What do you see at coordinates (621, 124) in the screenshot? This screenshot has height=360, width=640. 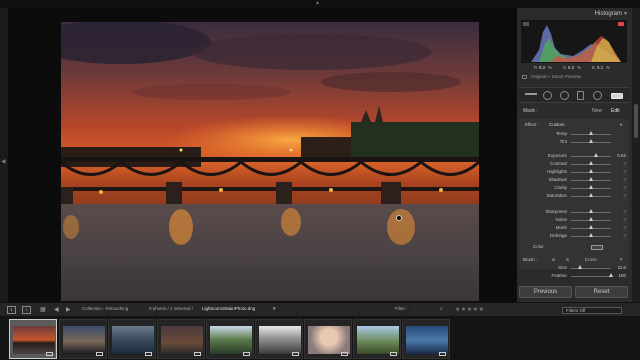 I see `effect-collapse-icon: ▼` at bounding box center [621, 124].